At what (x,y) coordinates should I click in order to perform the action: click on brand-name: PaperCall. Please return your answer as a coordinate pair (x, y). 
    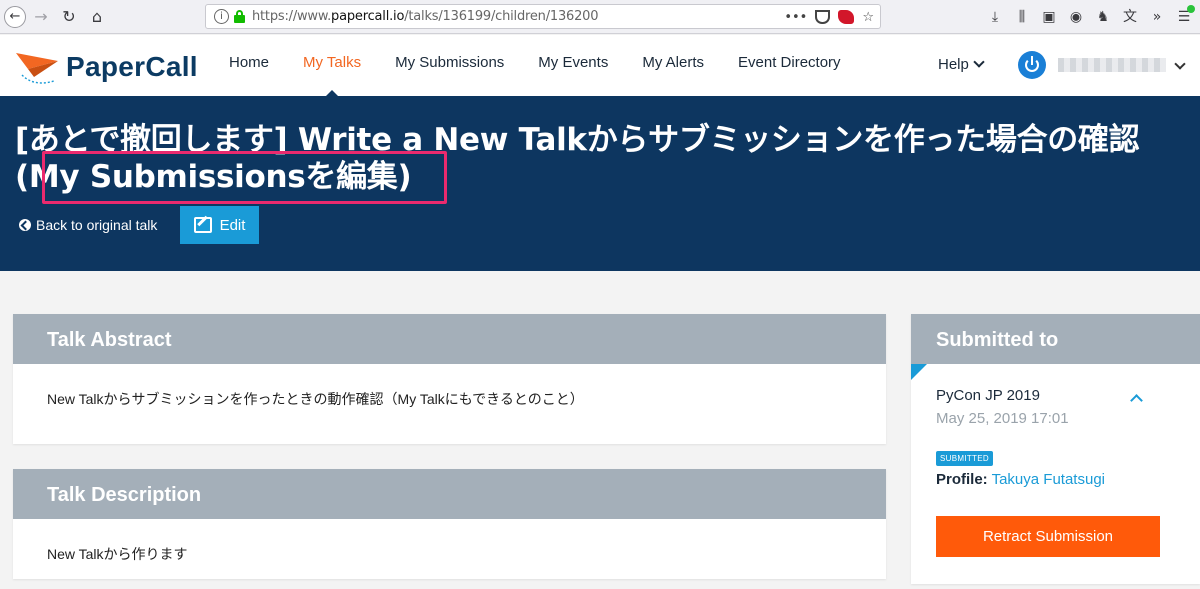
    Looking at the image, I should click on (132, 66).